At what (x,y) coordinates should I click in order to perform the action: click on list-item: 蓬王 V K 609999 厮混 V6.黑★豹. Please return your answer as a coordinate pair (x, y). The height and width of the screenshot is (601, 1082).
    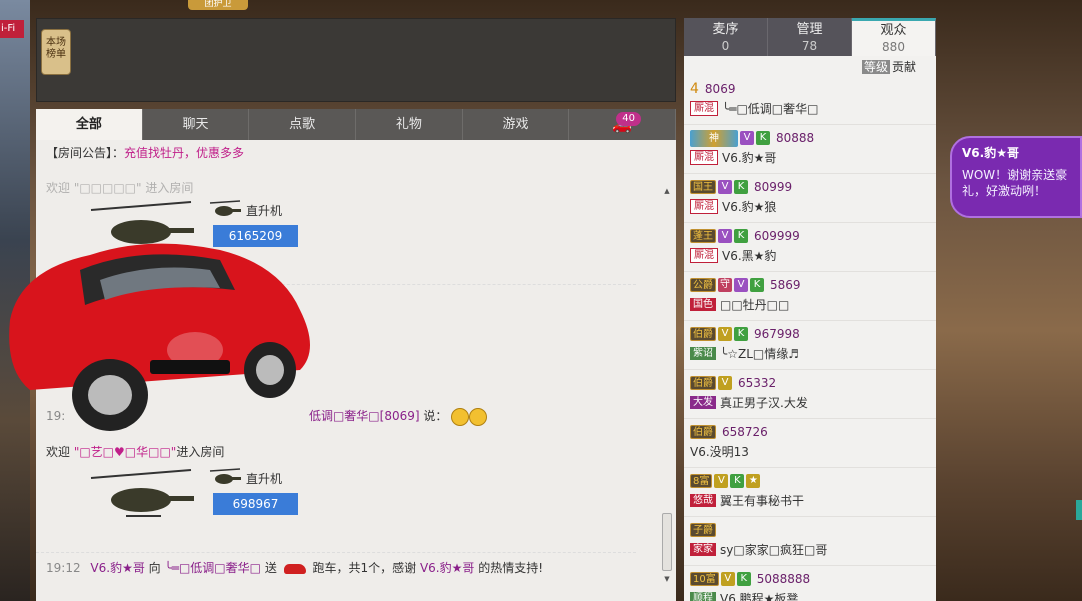
    Looking at the image, I should click on (810, 247).